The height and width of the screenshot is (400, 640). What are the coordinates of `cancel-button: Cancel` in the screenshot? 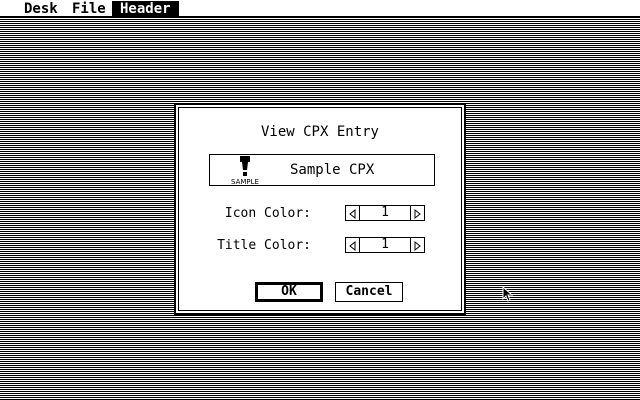 It's located at (369, 292).